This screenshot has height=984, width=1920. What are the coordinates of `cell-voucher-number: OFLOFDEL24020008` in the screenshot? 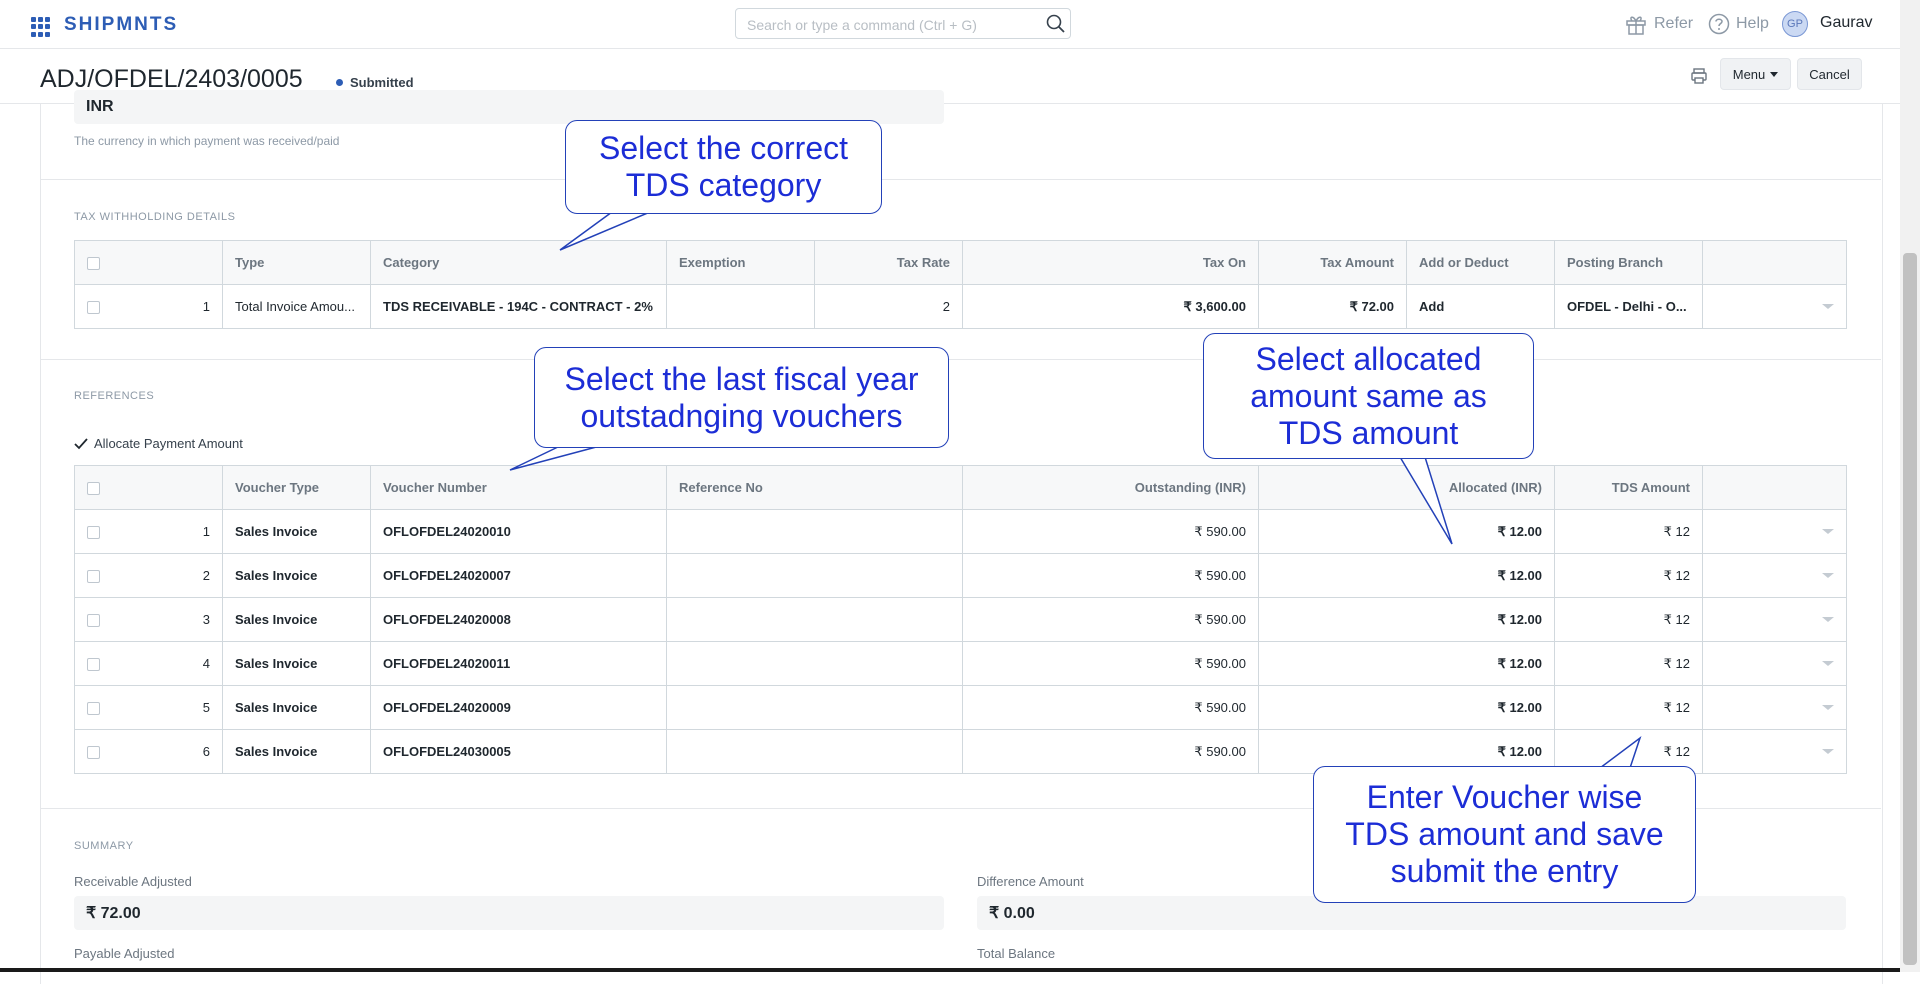 It's located at (518, 619).